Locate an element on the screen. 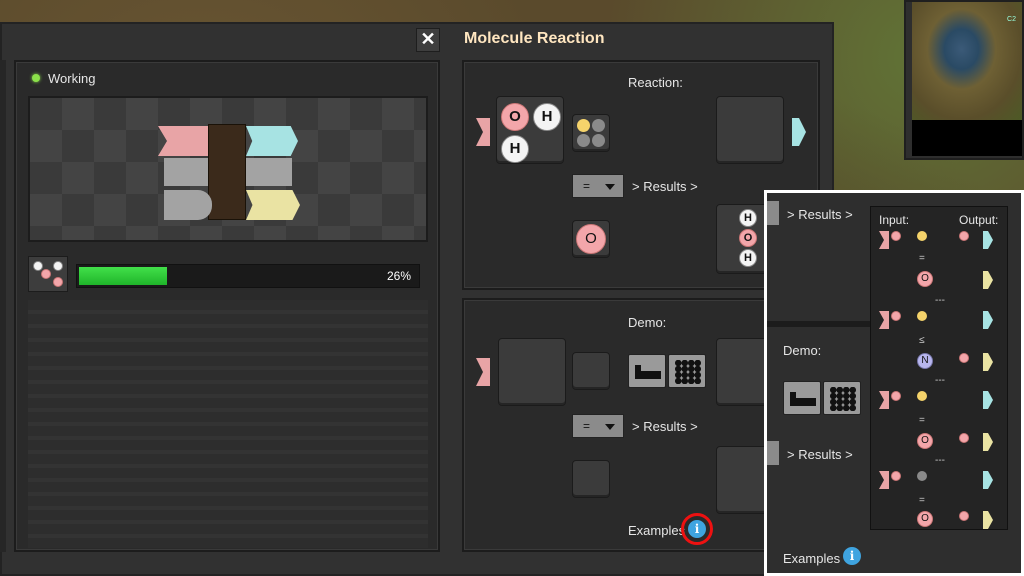  popup-build-button is located at coordinates (802, 398).